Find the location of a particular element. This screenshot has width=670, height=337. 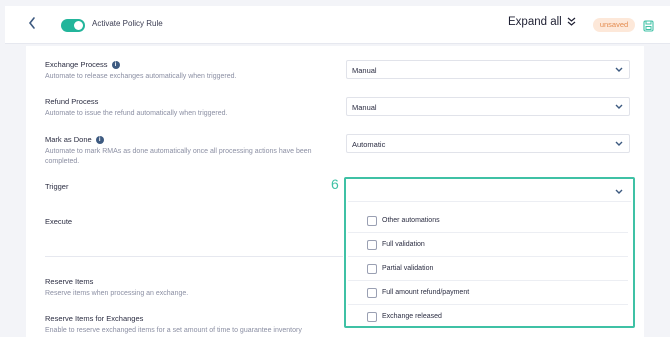

refund-process-label: Refund Process is located at coordinates (71, 101).